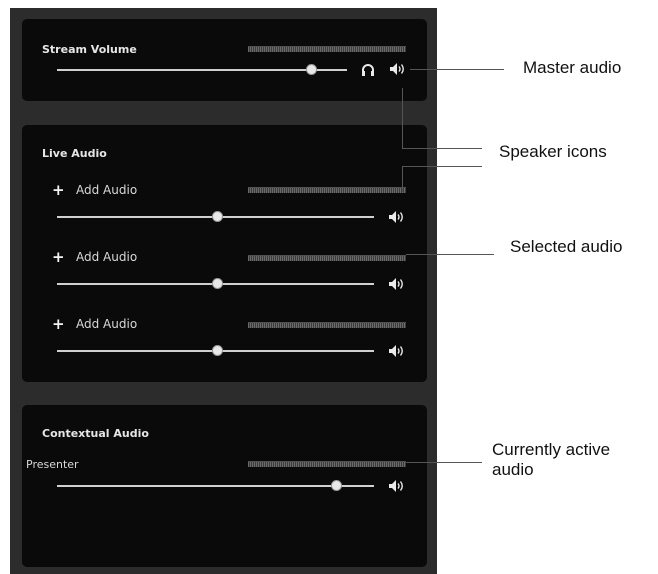 The image size is (658, 574). Describe the element at coordinates (566, 246) in the screenshot. I see `callout-selected-audio: Selected audio` at that location.